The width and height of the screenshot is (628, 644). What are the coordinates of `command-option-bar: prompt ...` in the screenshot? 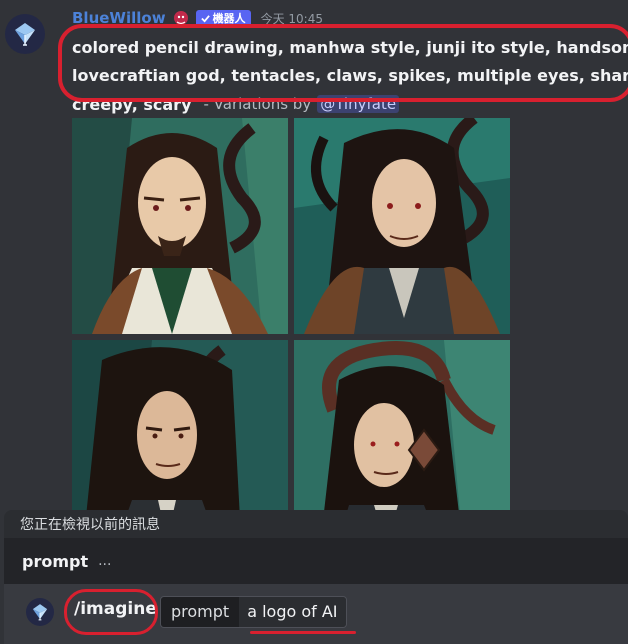 It's located at (316, 561).